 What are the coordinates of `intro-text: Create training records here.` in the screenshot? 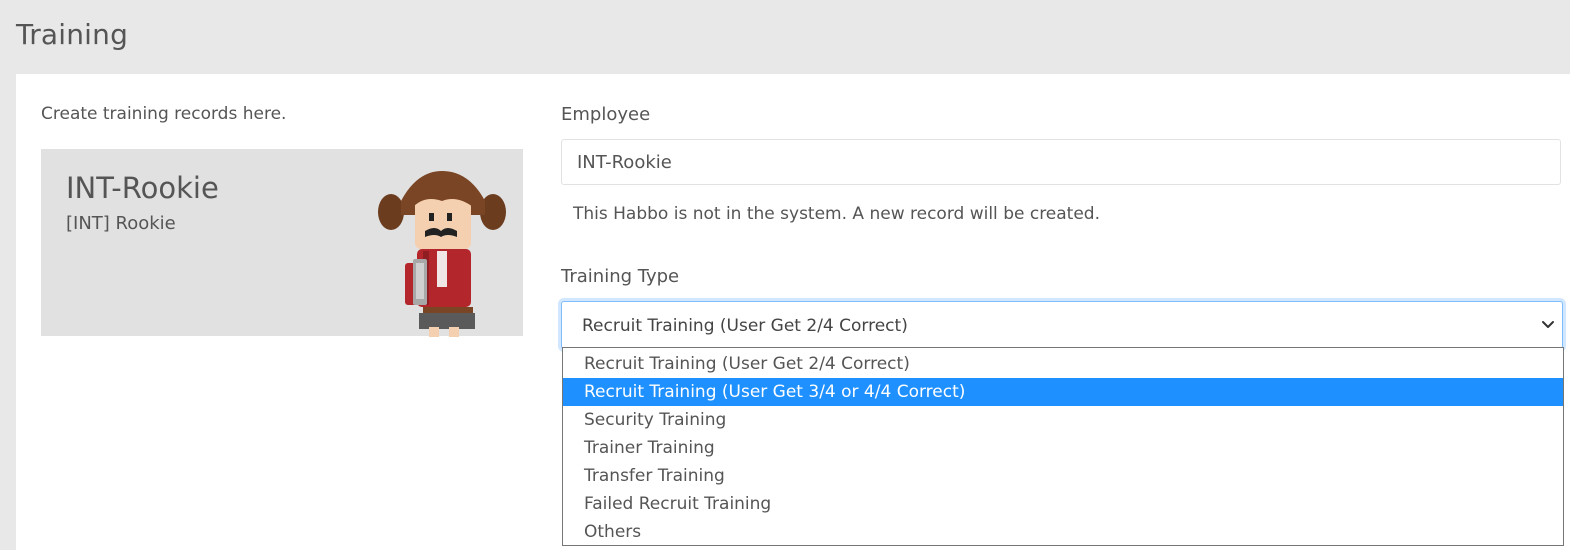 It's located at (164, 114).